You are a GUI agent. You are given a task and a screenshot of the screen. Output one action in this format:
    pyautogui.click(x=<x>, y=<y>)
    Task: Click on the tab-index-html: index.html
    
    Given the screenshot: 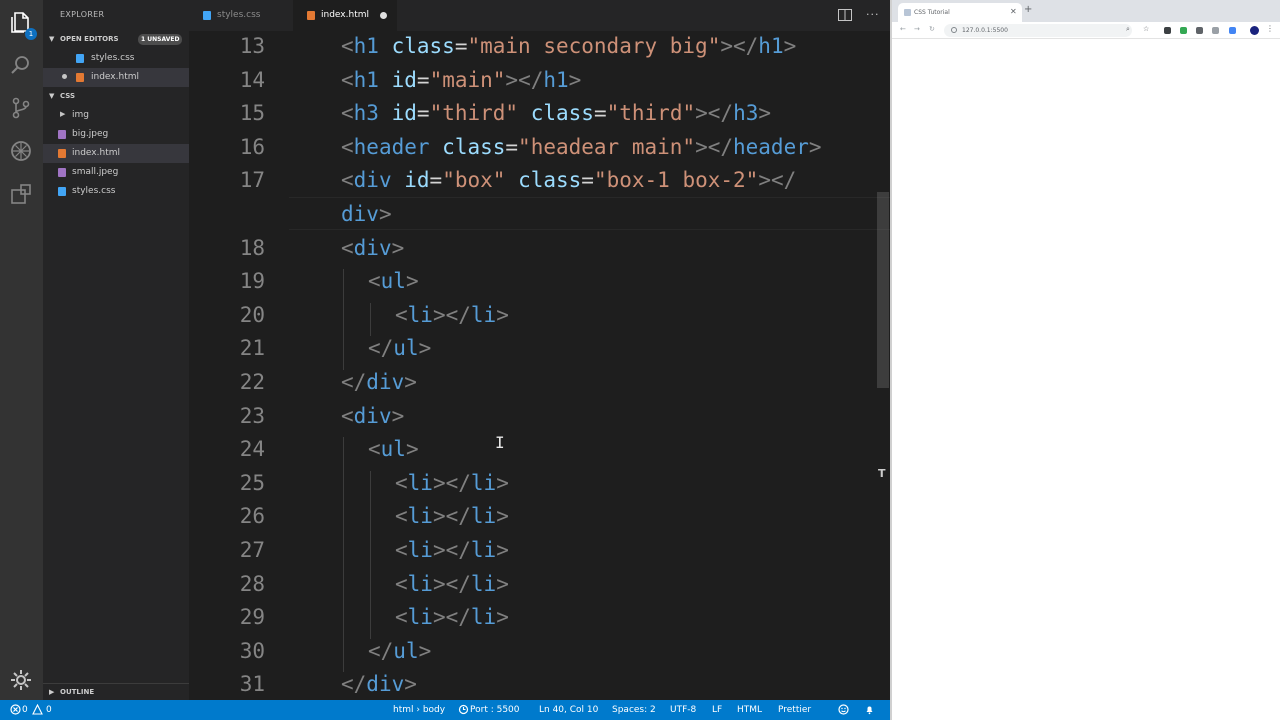 What is the action you would take?
    pyautogui.click(x=345, y=15)
    